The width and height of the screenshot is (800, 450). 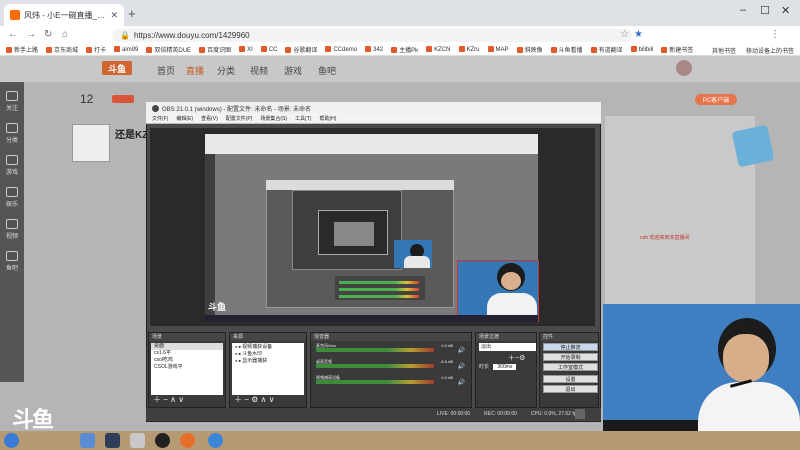 I want to click on bookmark-item: bilibili, so click(x=642, y=49).